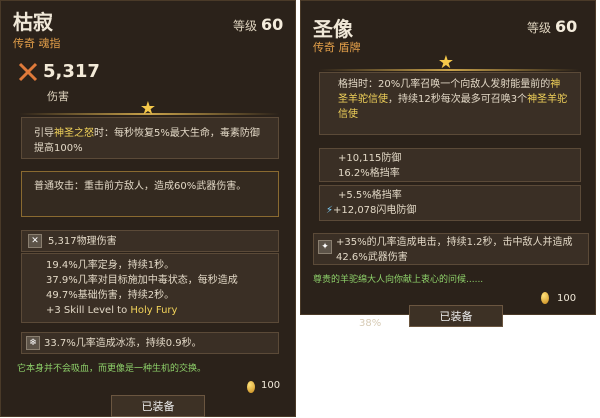  I want to click on stat-line-2: 37.9%几率对目标施加中毒状态，每秒造成49.7%基础伤害，持续2秒。, so click(142, 288).